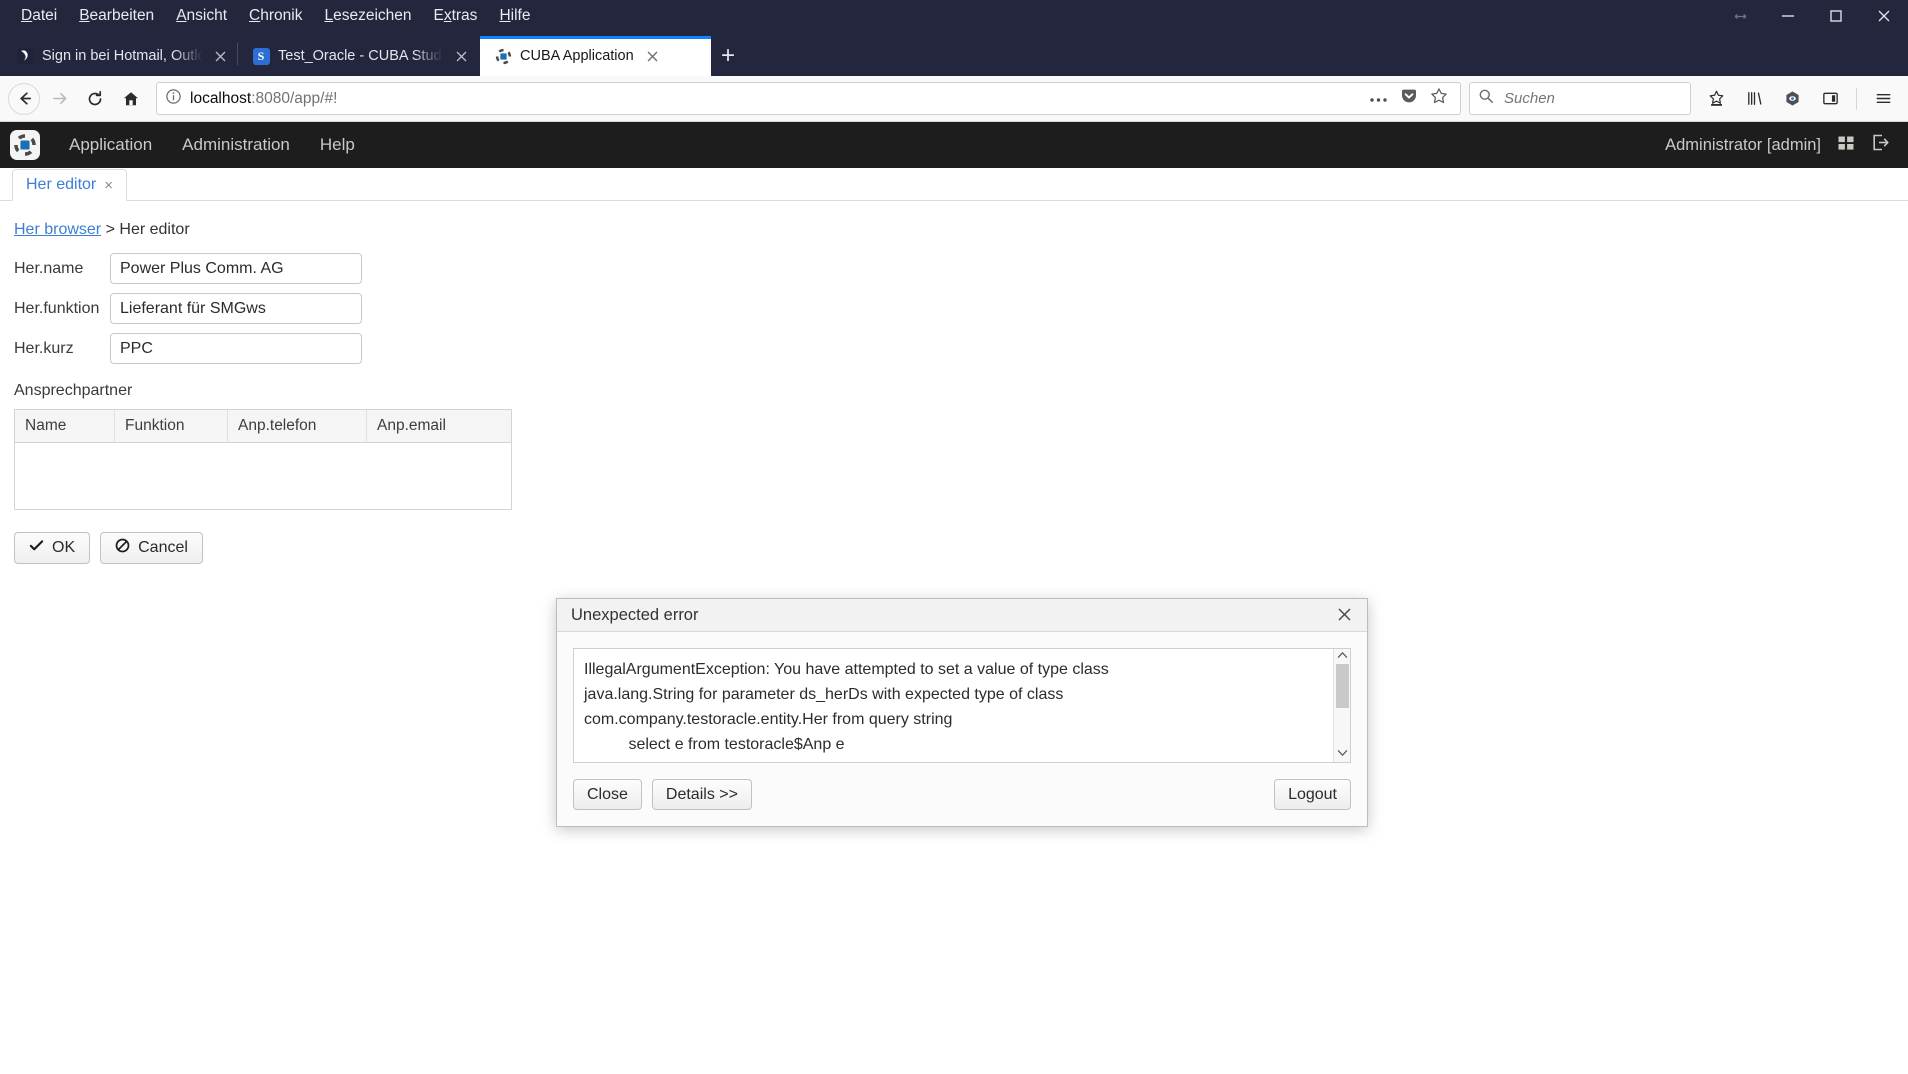 Image resolution: width=1908 pixels, height=1074 pixels. I want to click on star-icon, so click(1439, 98).